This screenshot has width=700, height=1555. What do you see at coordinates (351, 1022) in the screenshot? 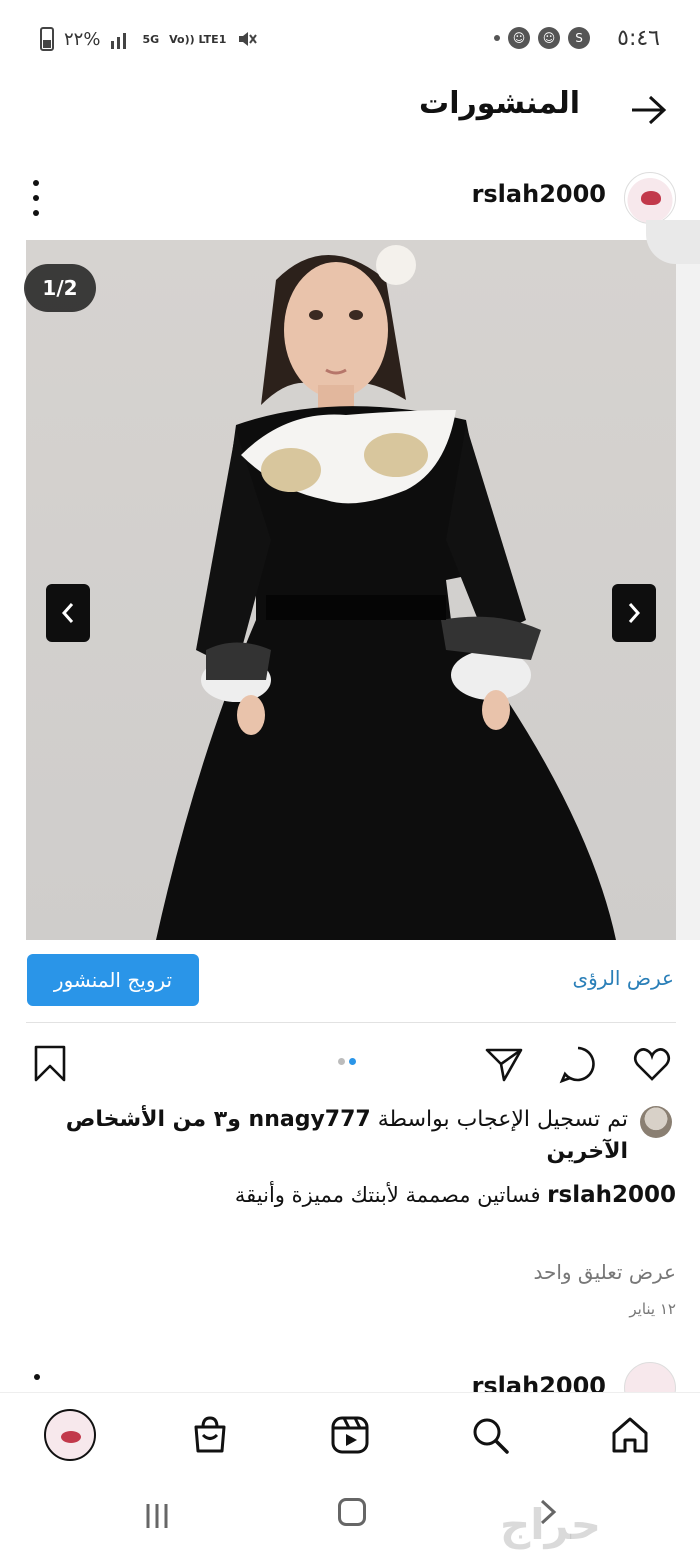
I see `divider` at bounding box center [351, 1022].